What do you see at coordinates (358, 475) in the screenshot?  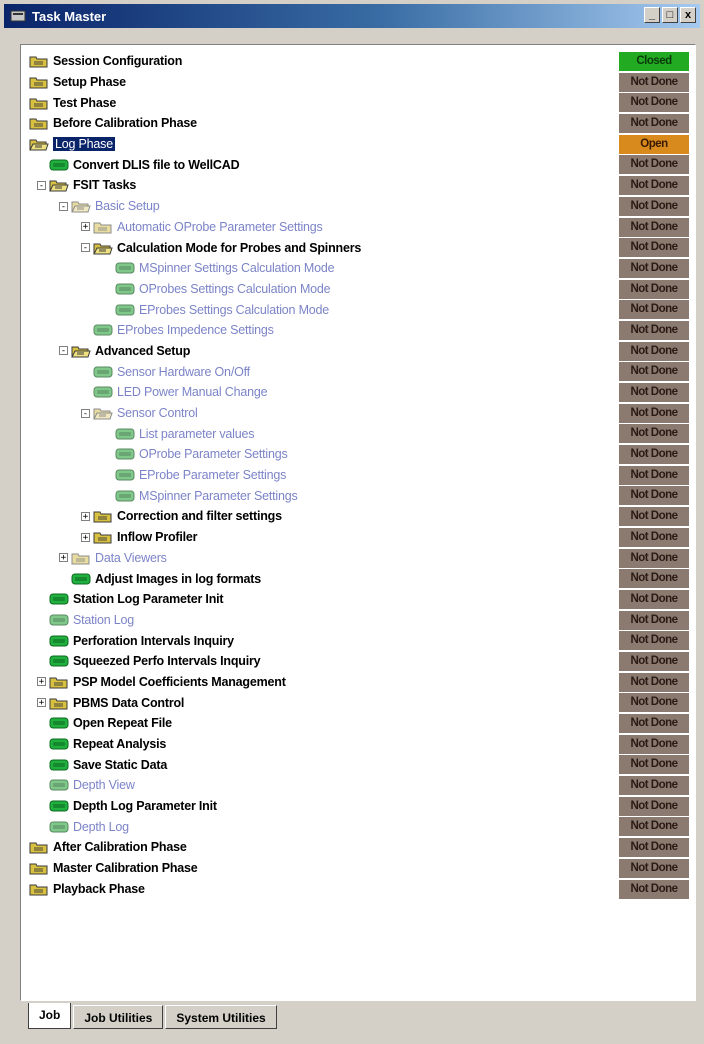 I see `task-row: EProbe Parameter Settings Not Done` at bounding box center [358, 475].